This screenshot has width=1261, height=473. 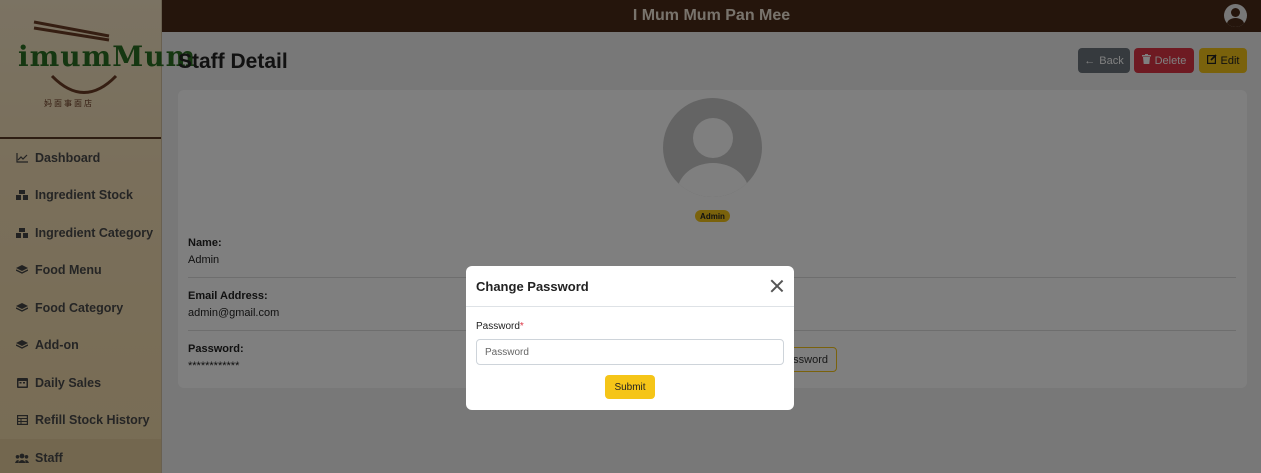 I want to click on password-input, so click(x=630, y=352).